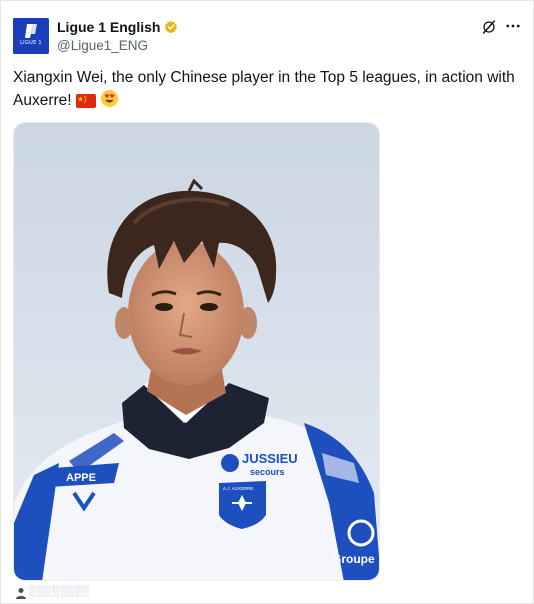 This screenshot has height=604, width=534. What do you see at coordinates (489, 27) in the screenshot?
I see `grok-icon` at bounding box center [489, 27].